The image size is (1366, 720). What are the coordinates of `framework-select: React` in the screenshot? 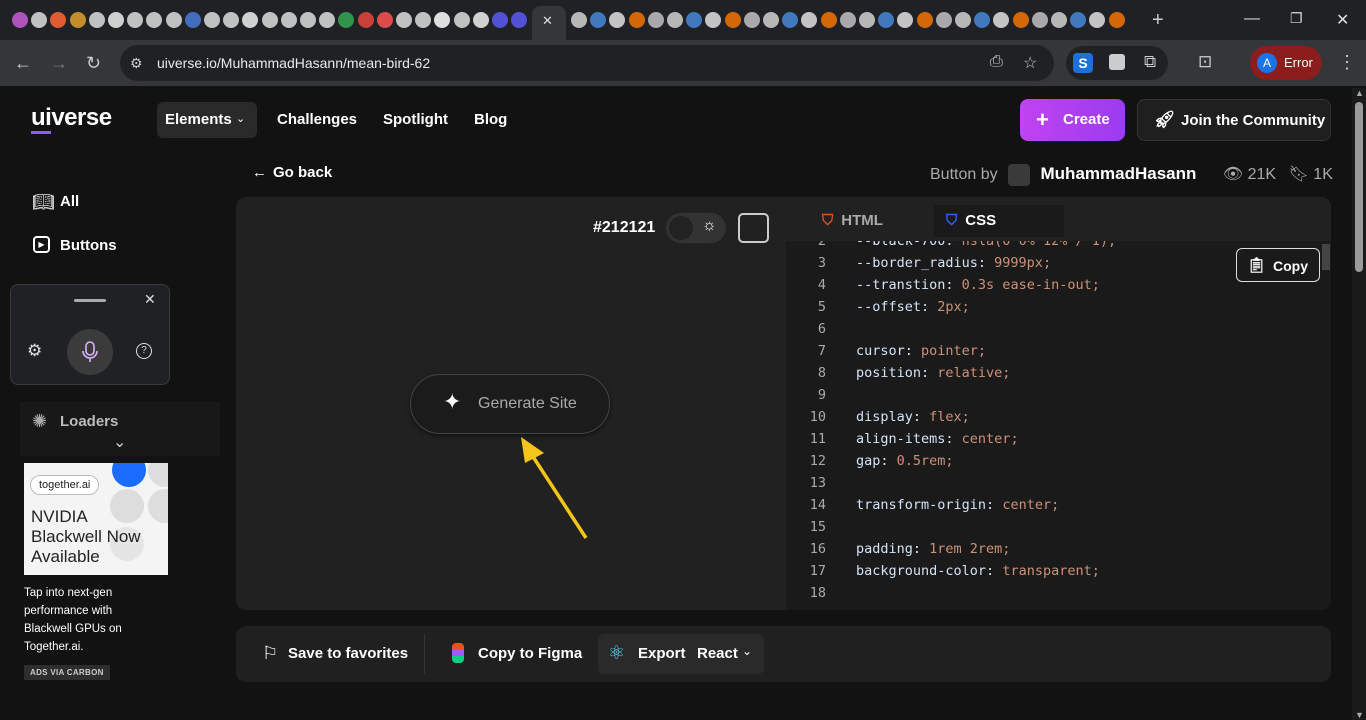 It's located at (717, 653).